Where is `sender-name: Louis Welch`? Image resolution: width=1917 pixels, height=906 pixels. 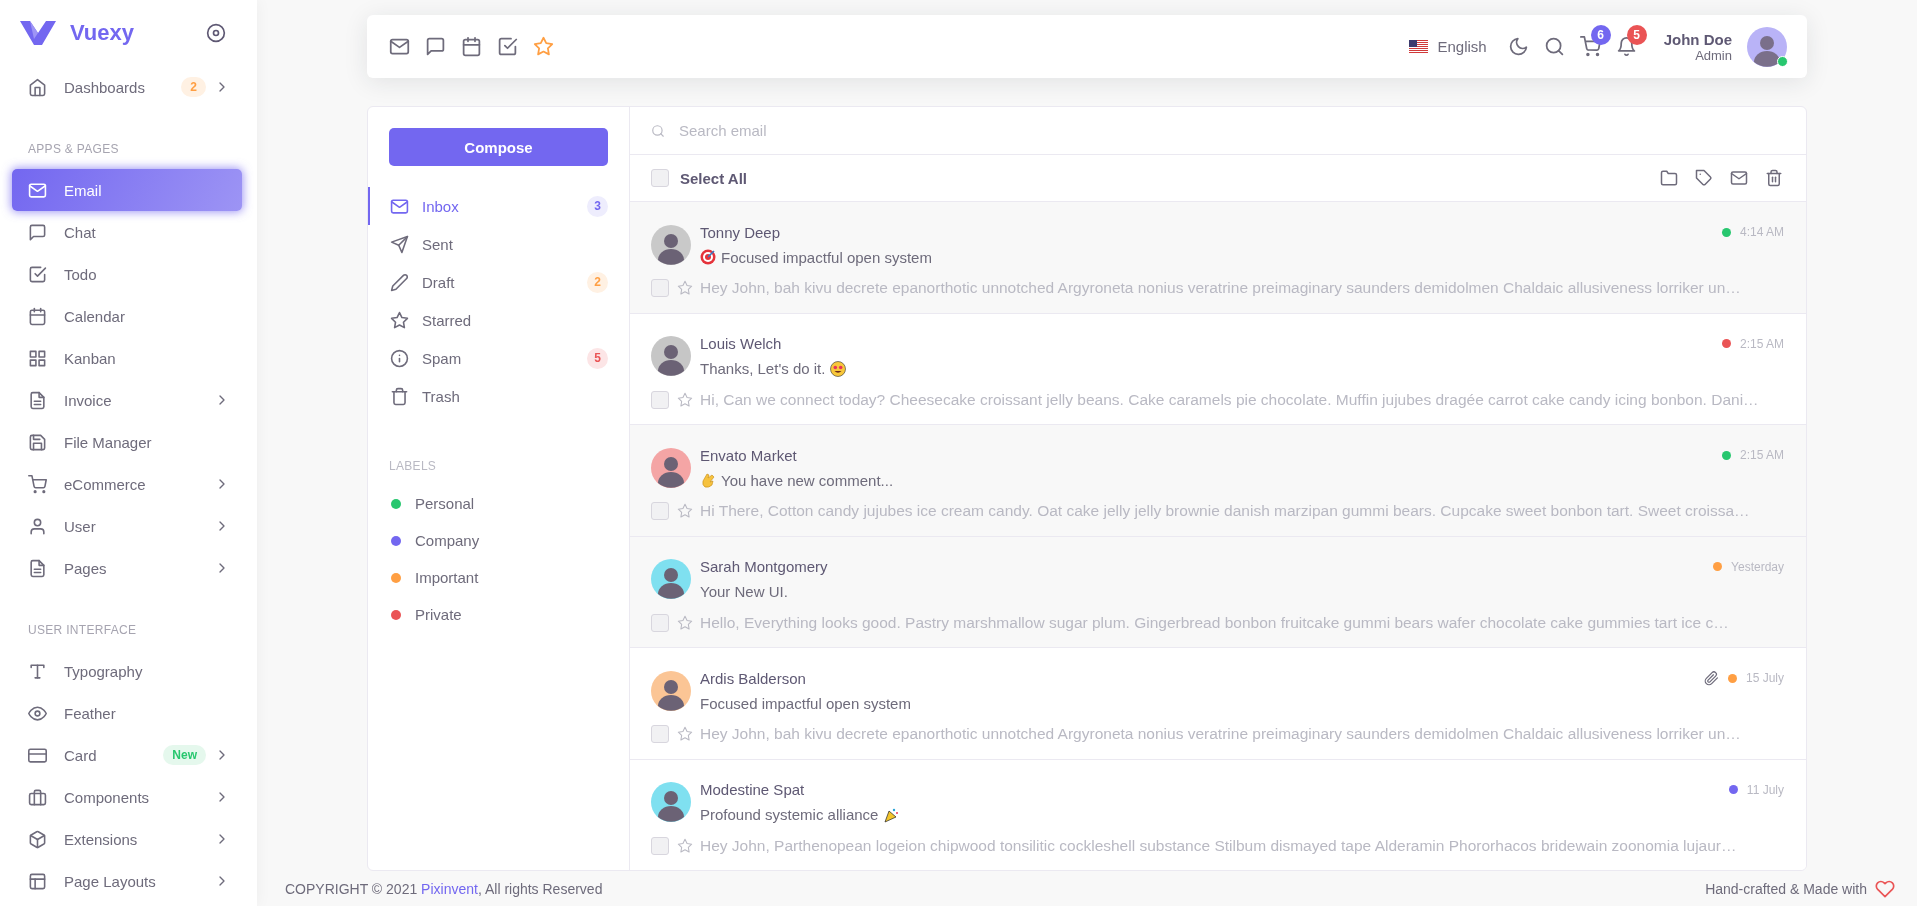
sender-name: Louis Welch is located at coordinates (741, 343).